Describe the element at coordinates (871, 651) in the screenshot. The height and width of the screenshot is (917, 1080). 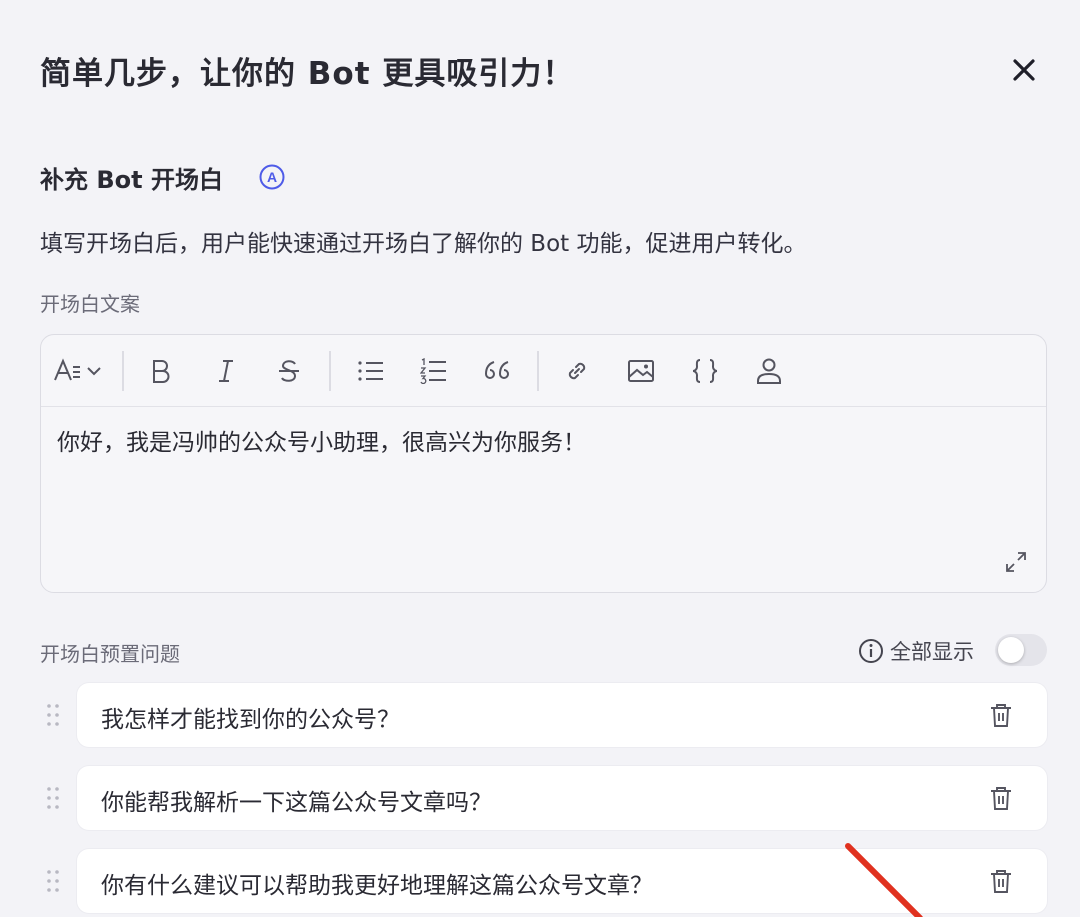
I see `info-icon` at that location.